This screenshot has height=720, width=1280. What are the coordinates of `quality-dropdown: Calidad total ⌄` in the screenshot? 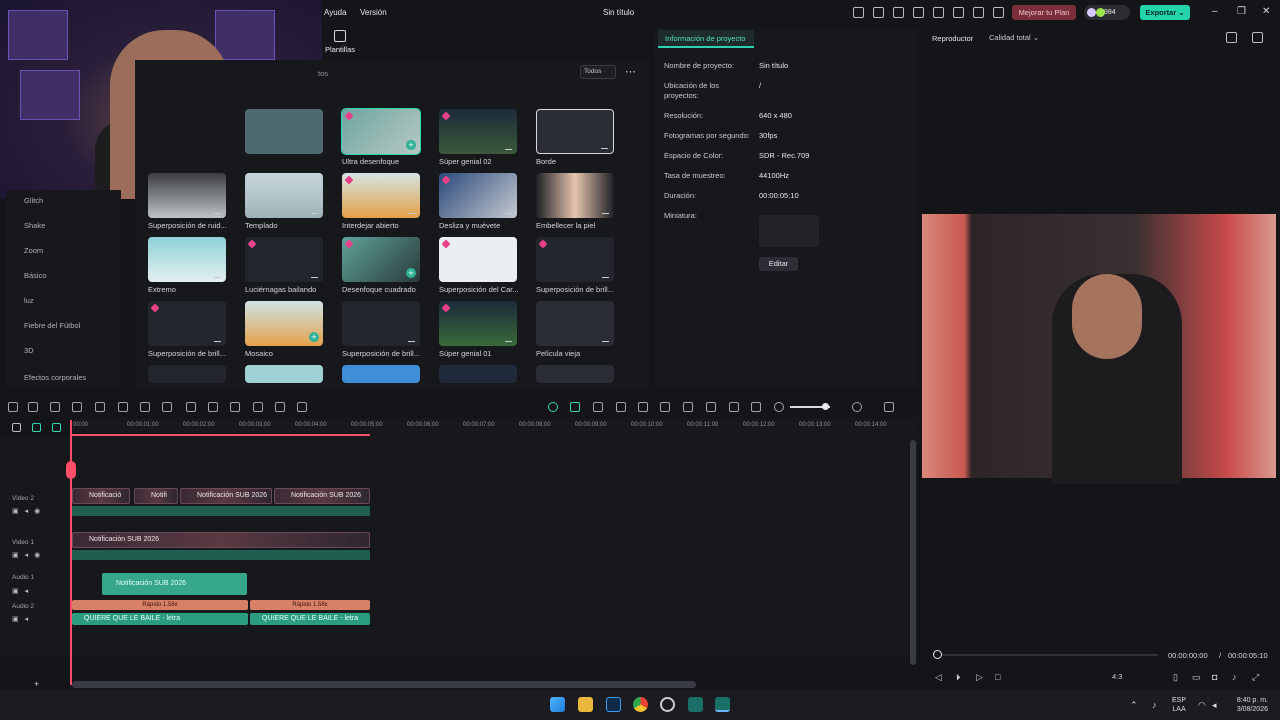 It's located at (1022, 38).